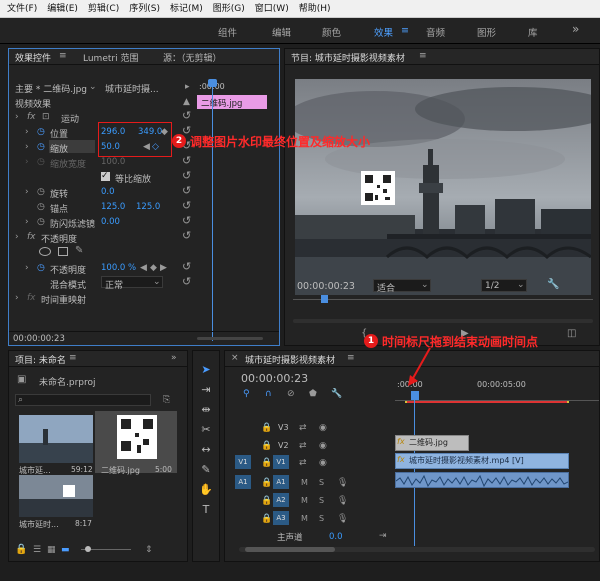  Describe the element at coordinates (186, 235) in the screenshot. I see `reset-opacity-section-icon: ↺` at that location.